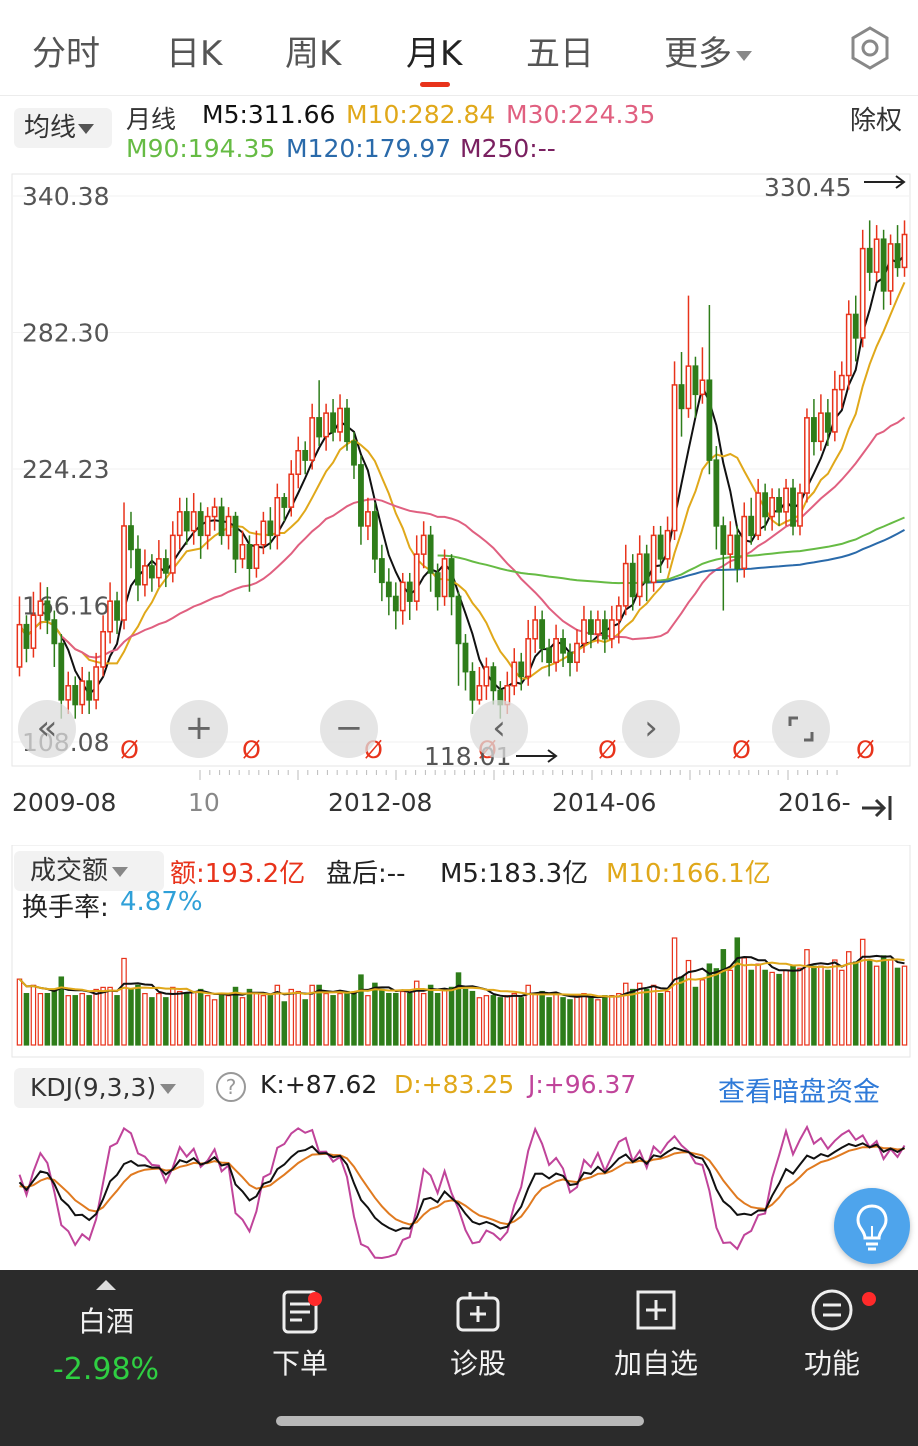  What do you see at coordinates (300, 1335) in the screenshot?
I see `order-button: 下单` at bounding box center [300, 1335].